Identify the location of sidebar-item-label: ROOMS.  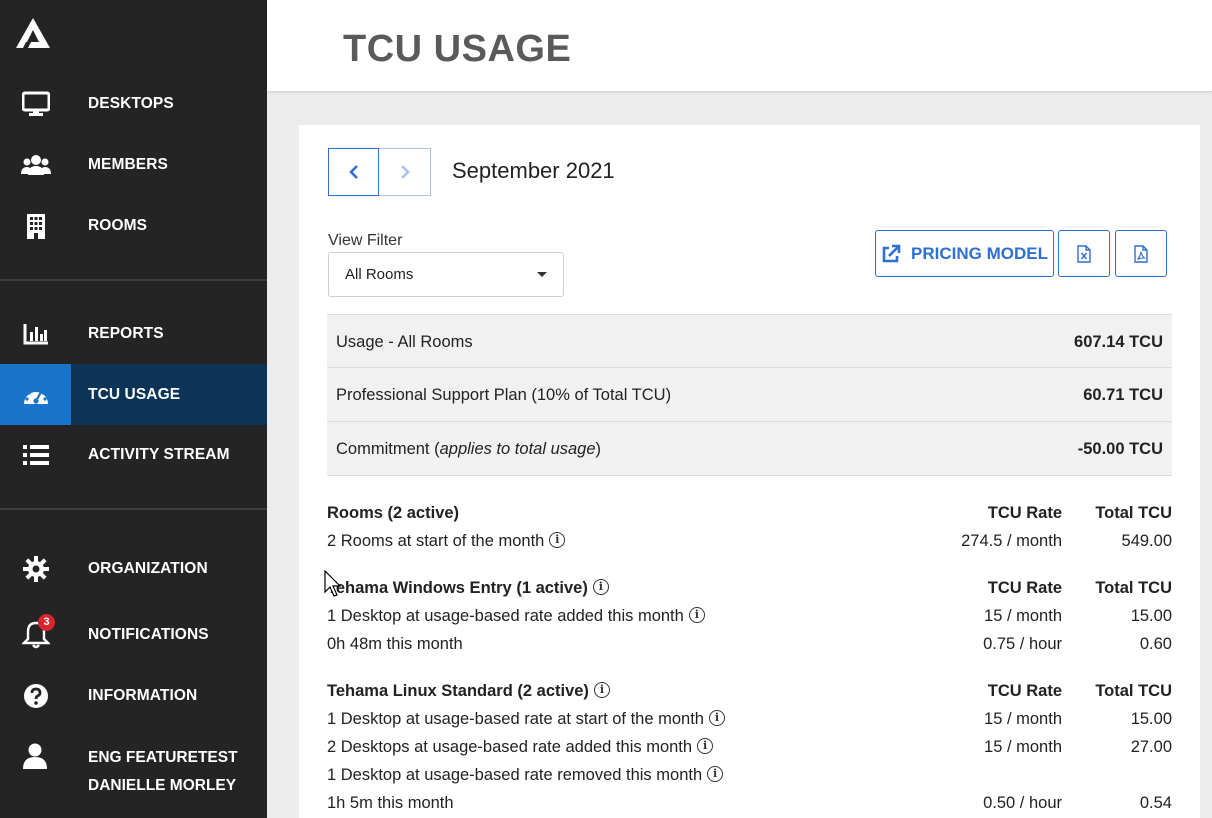
(118, 225).